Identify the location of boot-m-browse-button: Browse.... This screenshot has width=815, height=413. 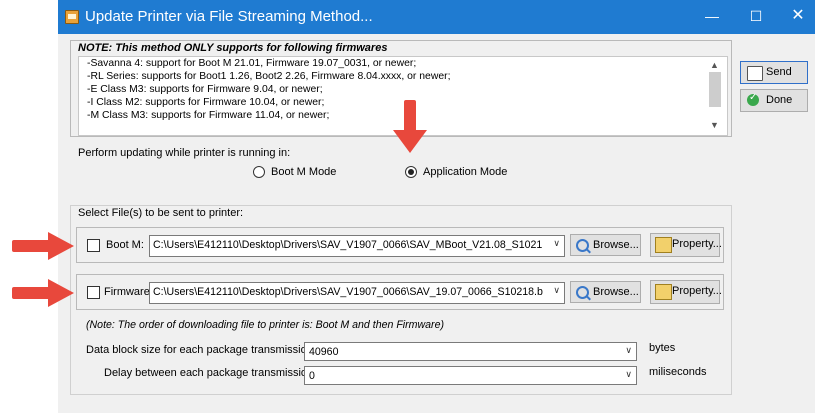
(605, 245).